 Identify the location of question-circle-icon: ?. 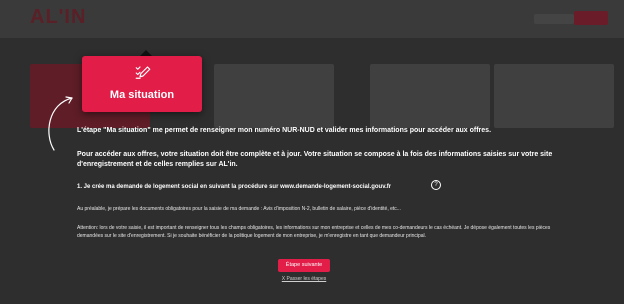
(436, 185).